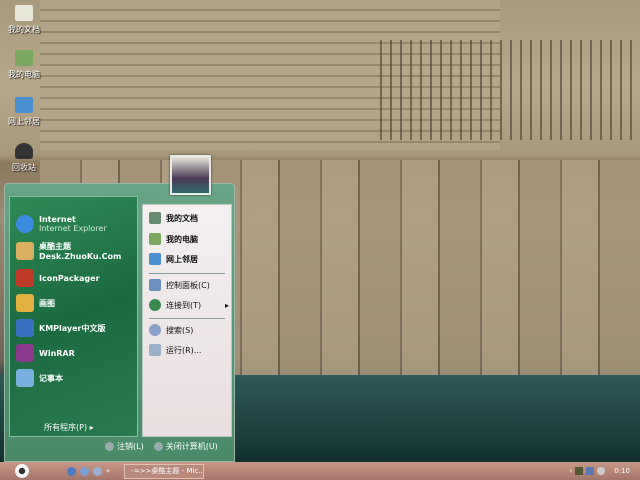  What do you see at coordinates (25, 378) in the screenshot?
I see `notepad-icon` at bounding box center [25, 378].